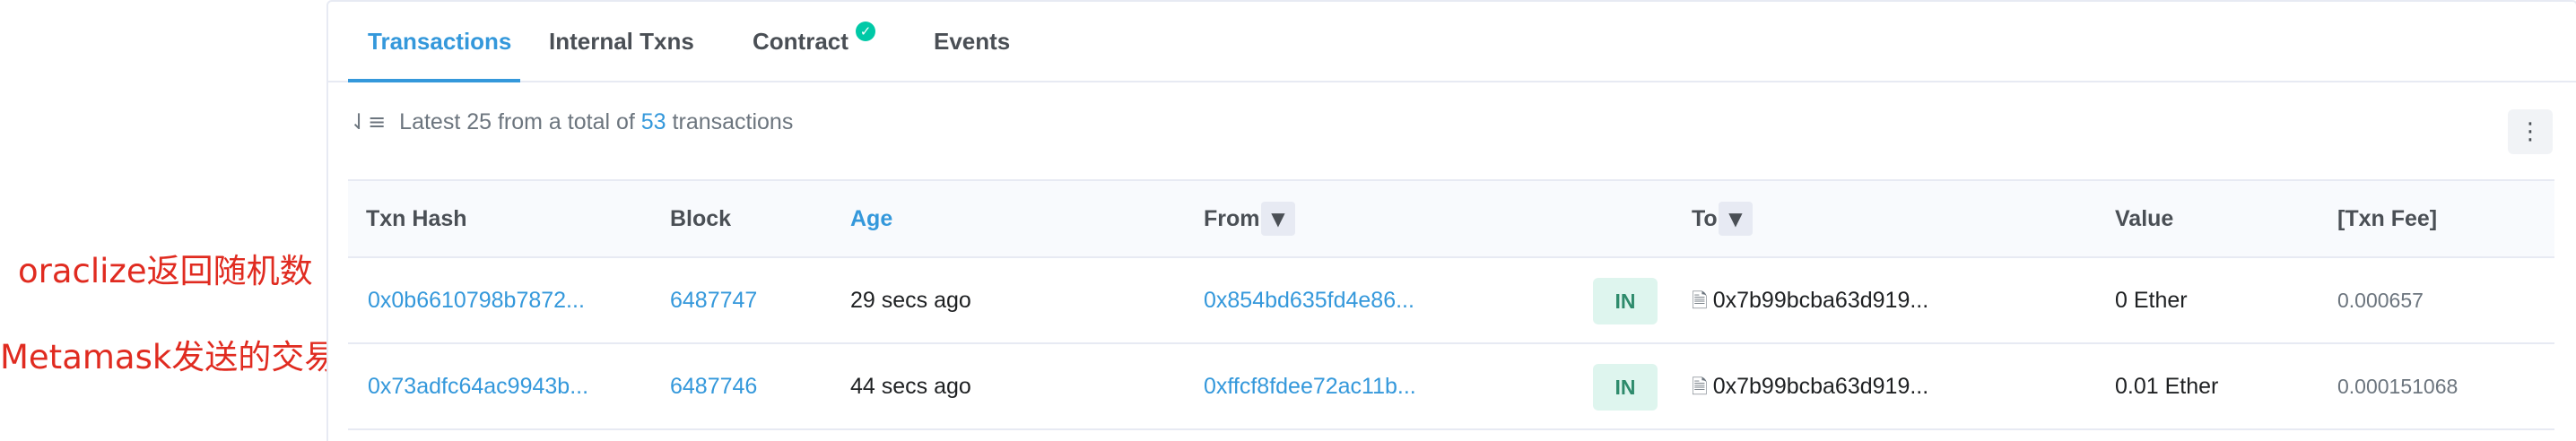  What do you see at coordinates (2380, 300) in the screenshot?
I see `txn-fee: 0.000657` at bounding box center [2380, 300].